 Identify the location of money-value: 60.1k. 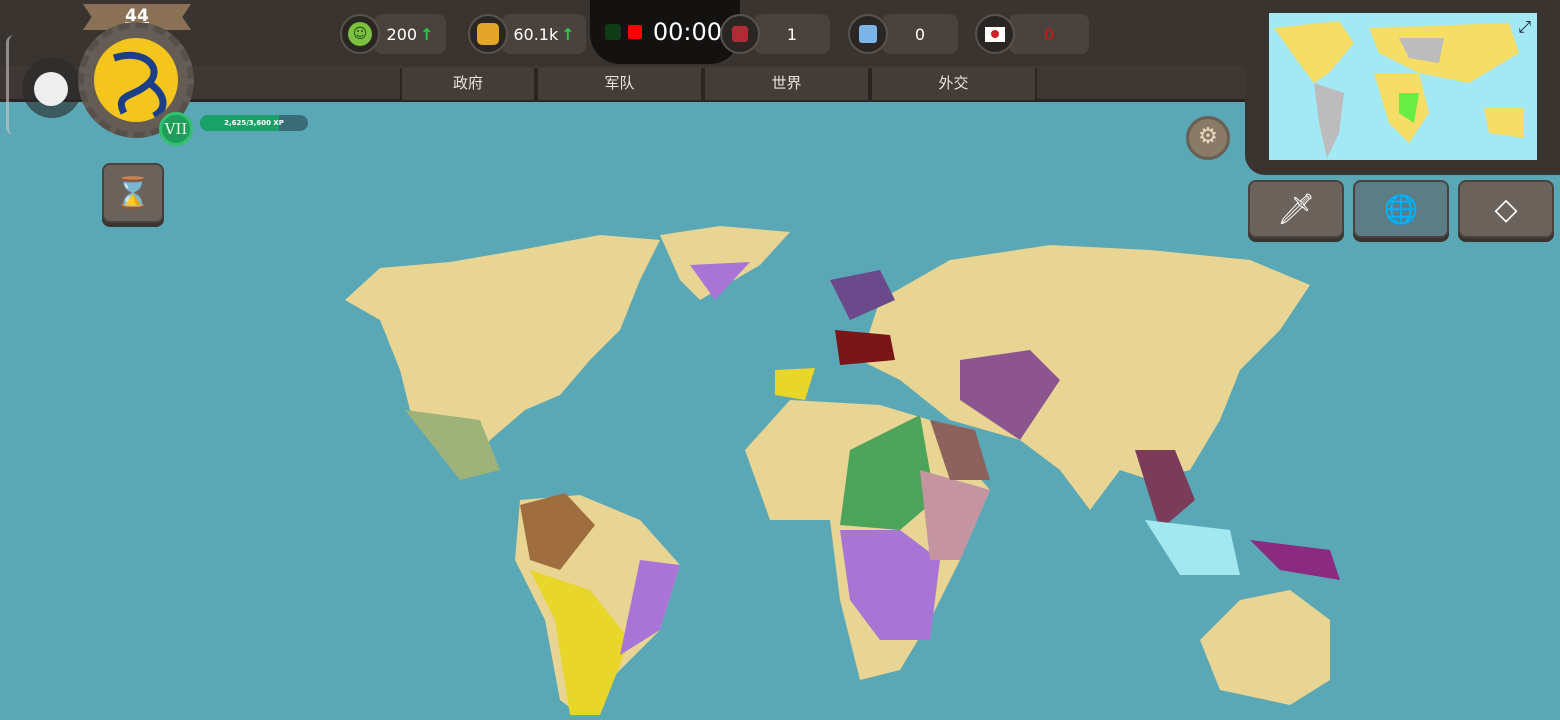
(536, 34).